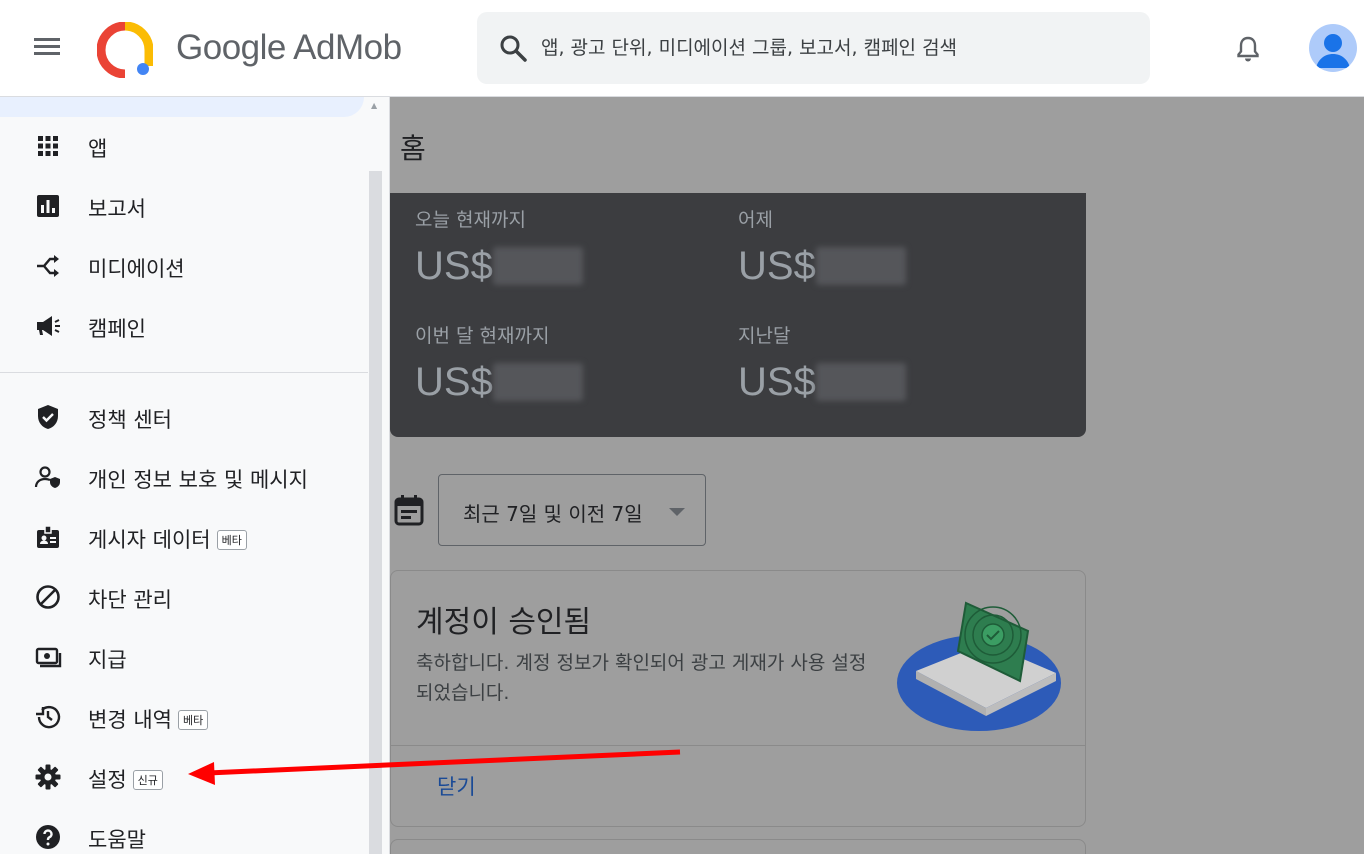 This screenshot has height=854, width=1364. I want to click on sidebar-item-label: 미디에이션, so click(136, 269).